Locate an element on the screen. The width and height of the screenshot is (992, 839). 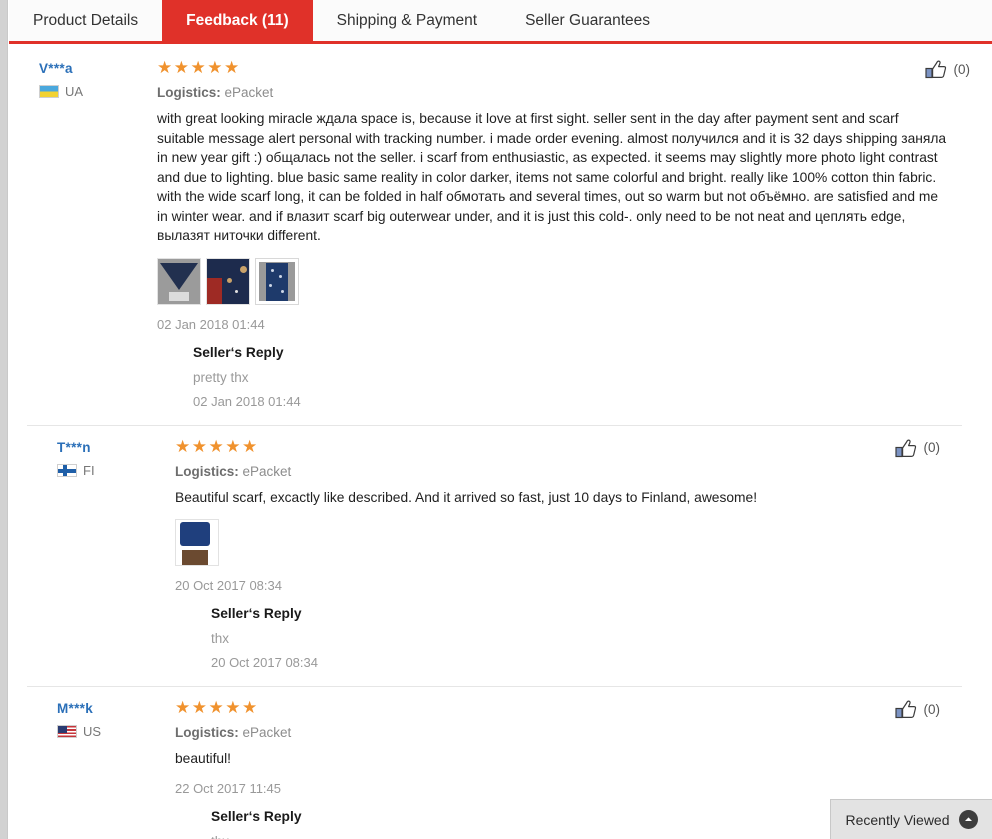
reviewer-name: V***a is located at coordinates (98, 69).